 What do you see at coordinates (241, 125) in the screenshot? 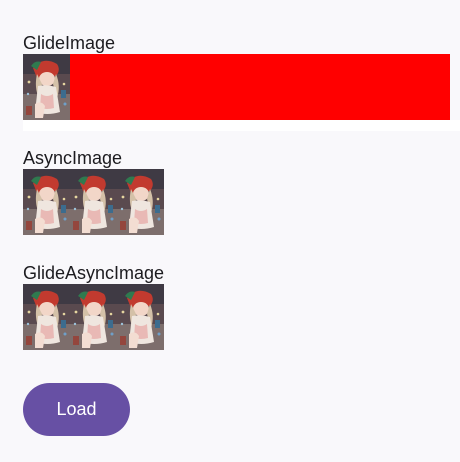
I see `row-divider` at bounding box center [241, 125].